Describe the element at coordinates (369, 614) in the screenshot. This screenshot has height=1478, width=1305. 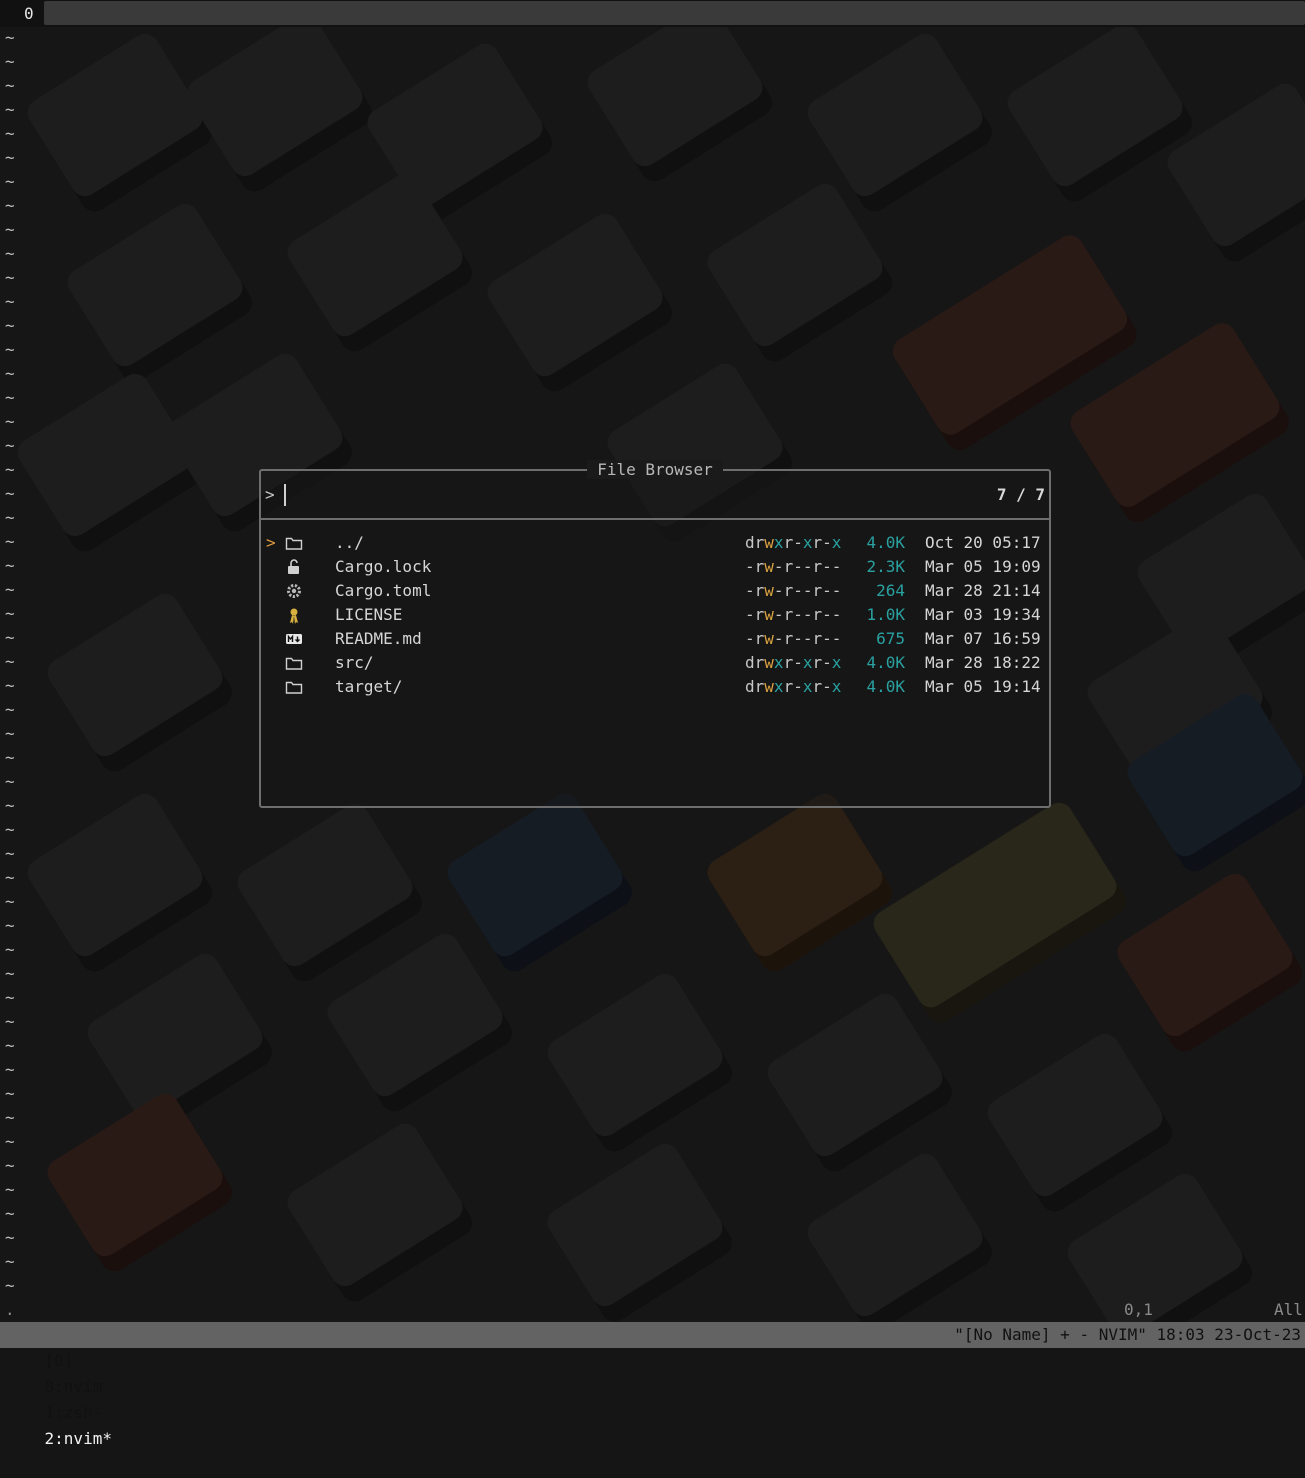
I see `file-name: LICENSE` at that location.